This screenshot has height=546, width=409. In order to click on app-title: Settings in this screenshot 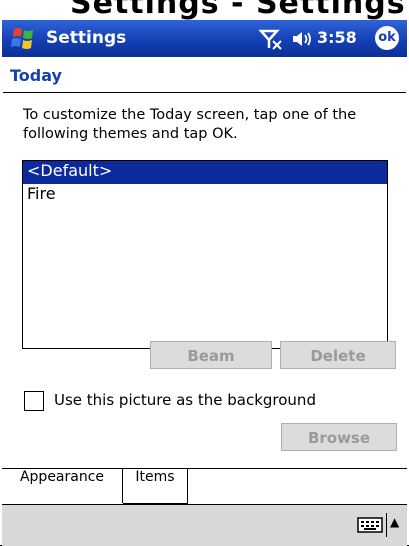, I will do `click(86, 38)`.